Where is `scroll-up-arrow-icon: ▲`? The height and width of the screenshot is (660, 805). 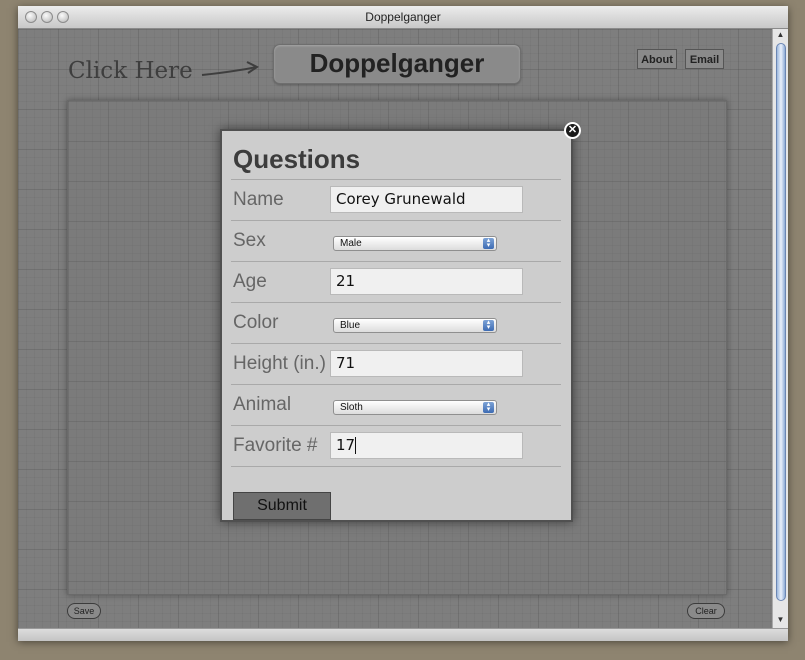 scroll-up-arrow-icon: ▲ is located at coordinates (780, 34).